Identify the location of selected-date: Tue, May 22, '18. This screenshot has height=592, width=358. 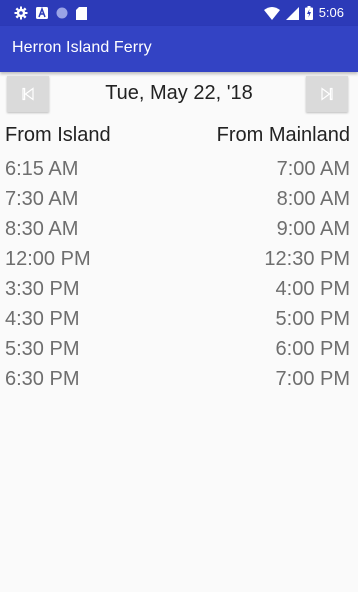
(179, 93).